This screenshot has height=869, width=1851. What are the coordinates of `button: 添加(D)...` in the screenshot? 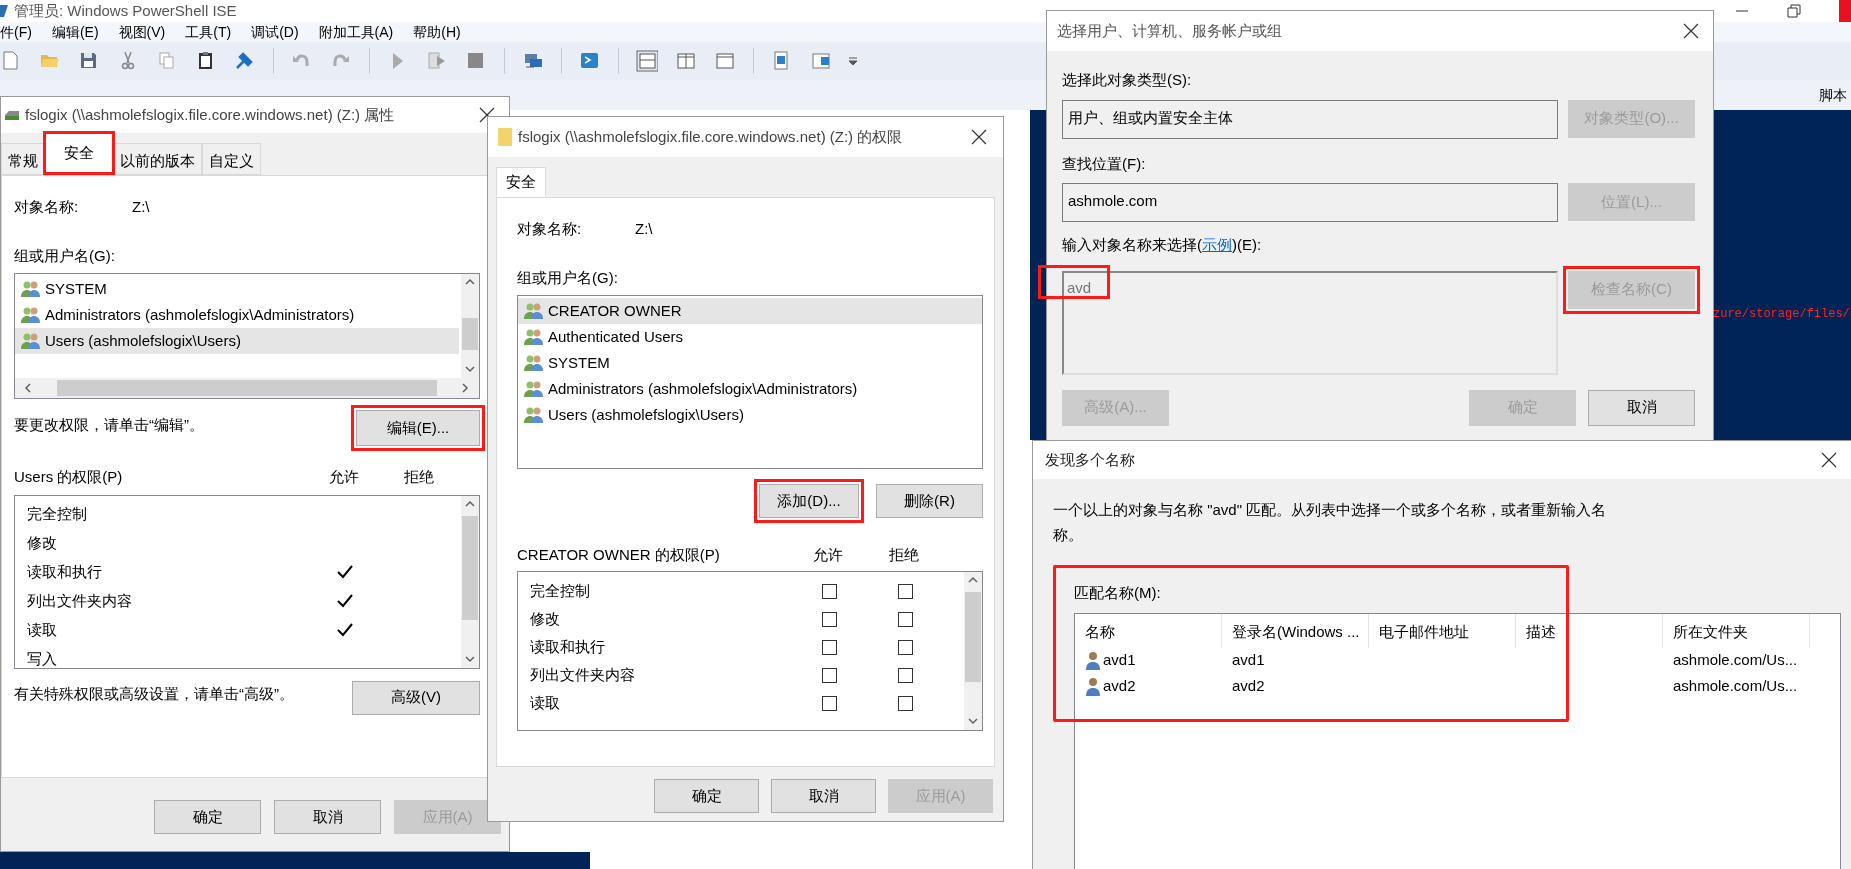 It's located at (809, 501).